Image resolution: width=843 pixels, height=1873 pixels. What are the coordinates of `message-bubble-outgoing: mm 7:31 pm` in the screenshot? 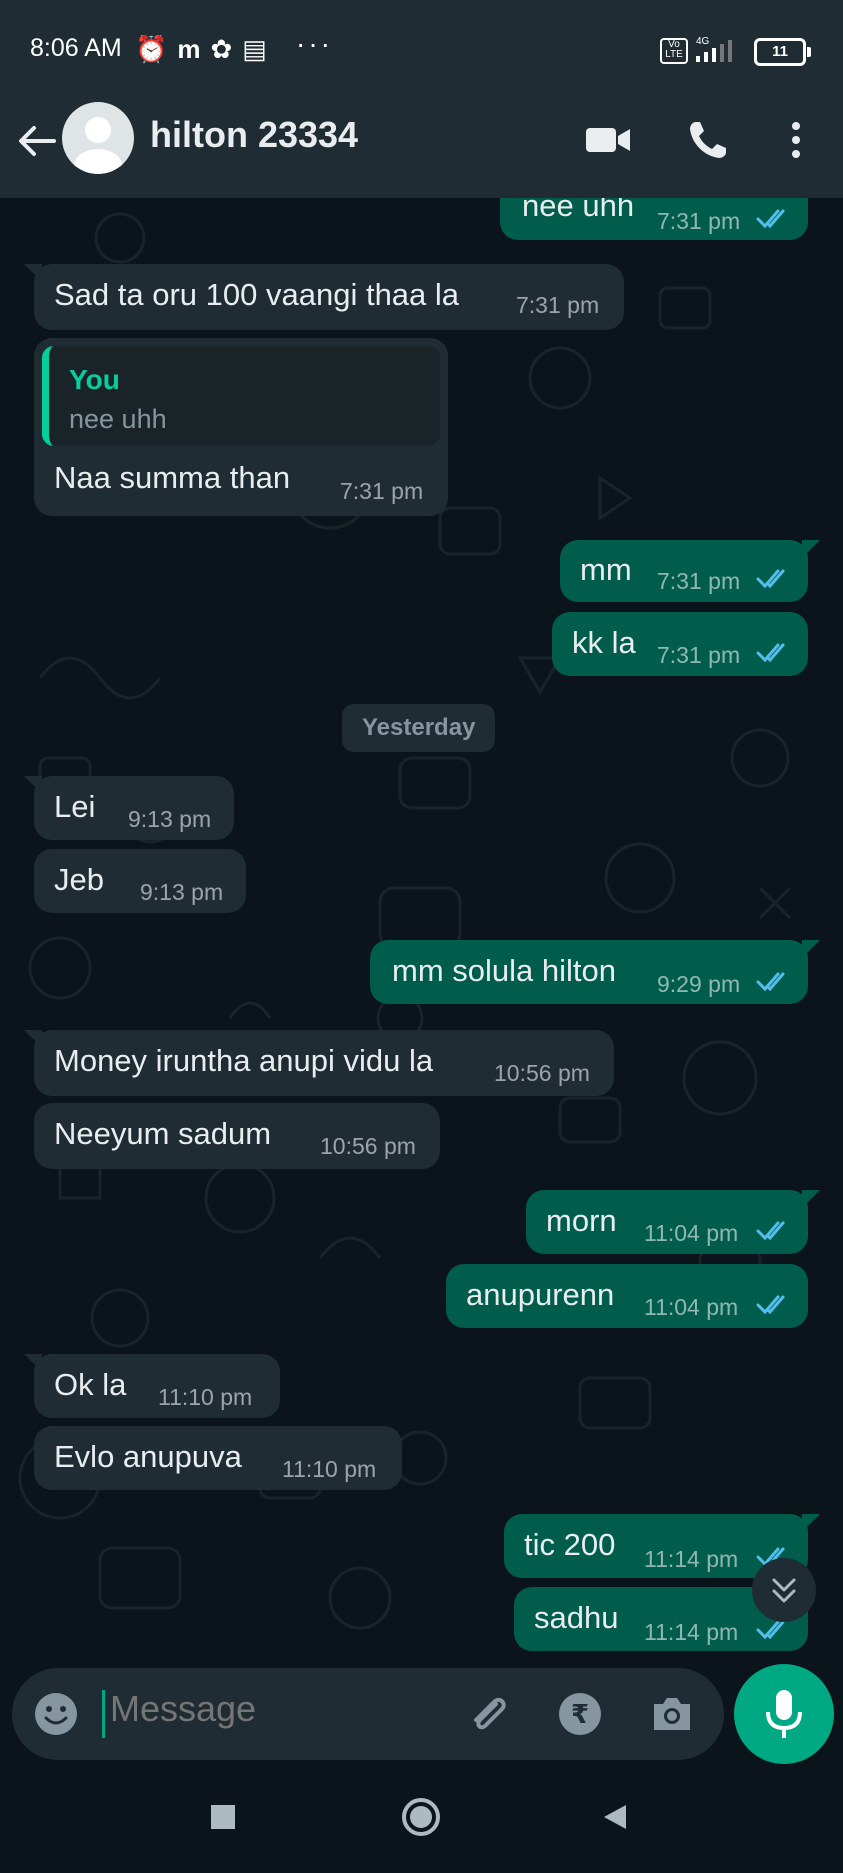 It's located at (690, 571).